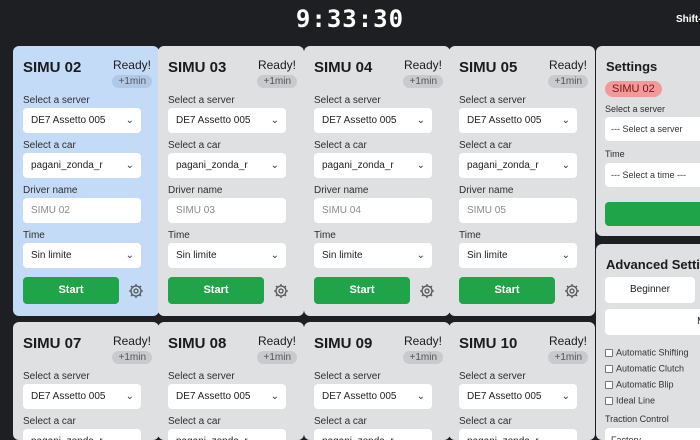 This screenshot has width=700, height=440. What do you see at coordinates (652, 175) in the screenshot?
I see `settings-time-select: --- Select a time ---` at bounding box center [652, 175].